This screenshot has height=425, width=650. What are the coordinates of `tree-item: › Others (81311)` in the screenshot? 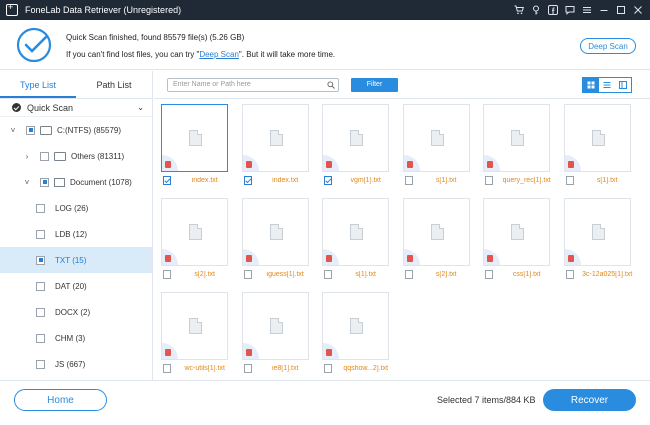 It's located at (76, 156).